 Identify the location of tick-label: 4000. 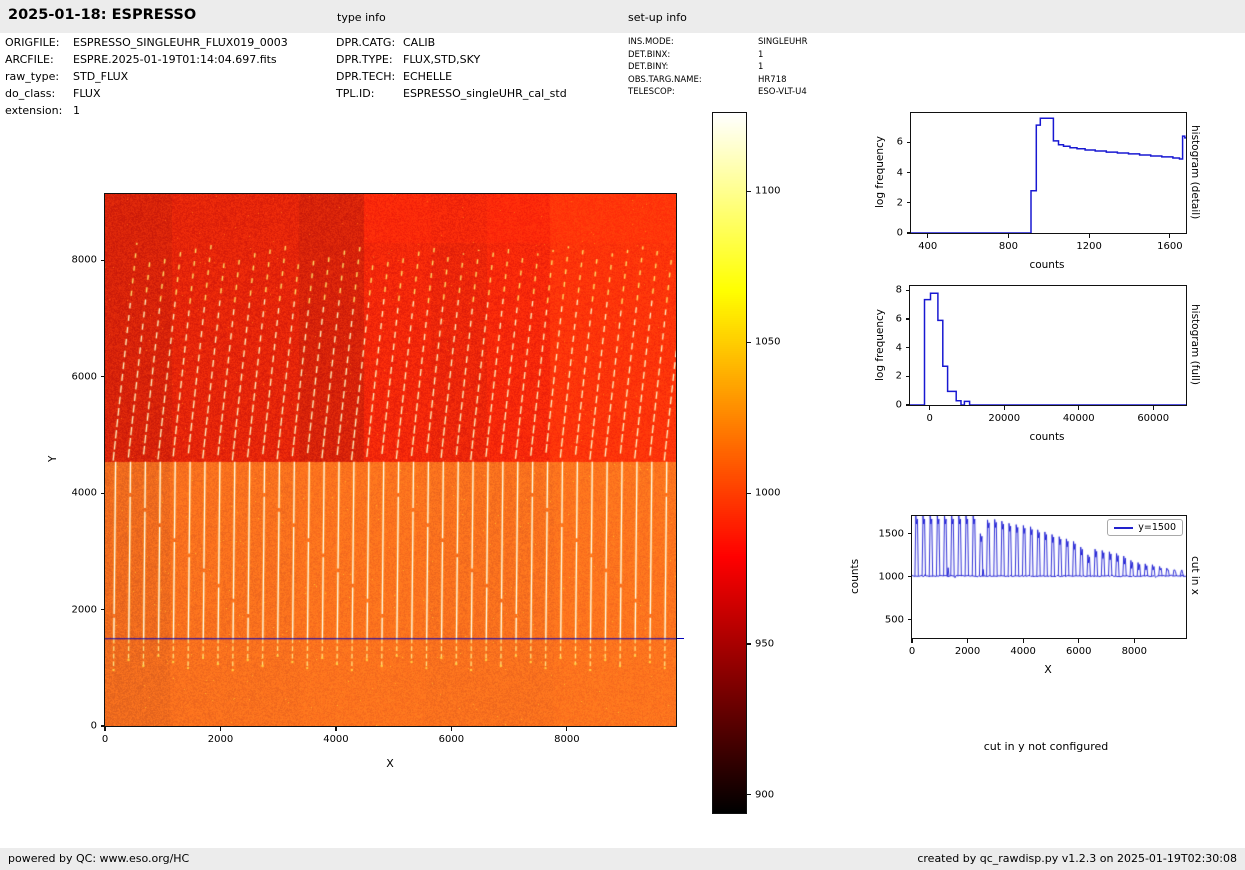
(84, 493).